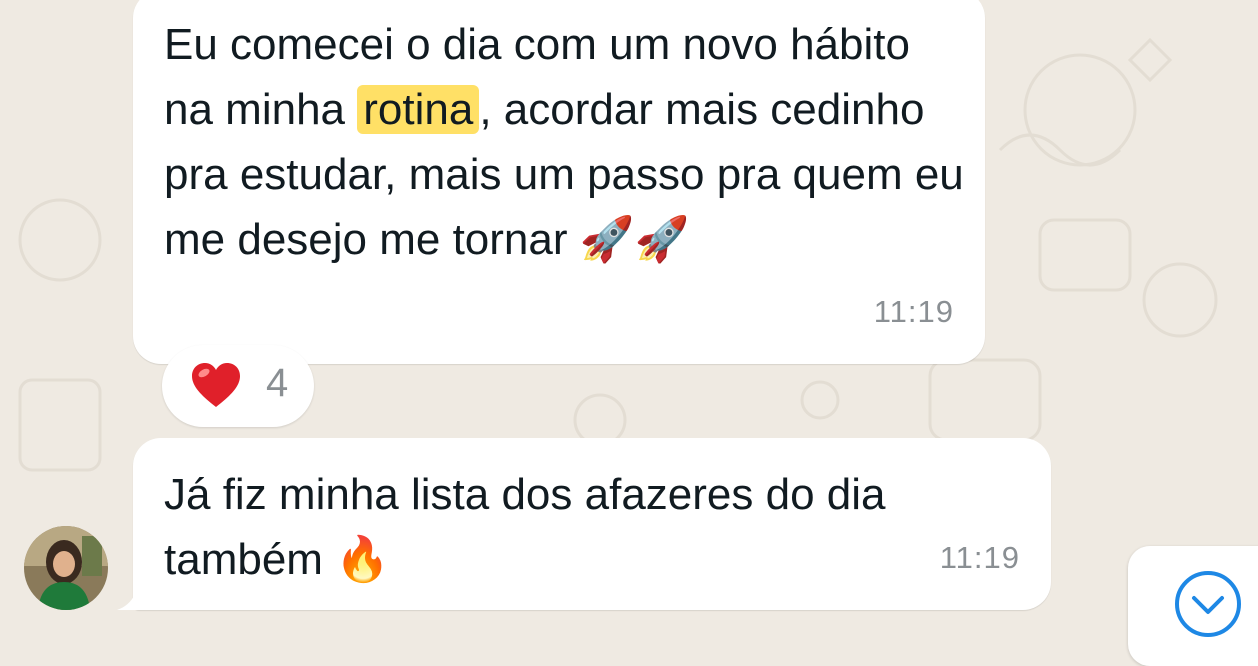 The height and width of the screenshot is (666, 1258). What do you see at coordinates (418, 109) in the screenshot?
I see `search-highlight: rotina` at bounding box center [418, 109].